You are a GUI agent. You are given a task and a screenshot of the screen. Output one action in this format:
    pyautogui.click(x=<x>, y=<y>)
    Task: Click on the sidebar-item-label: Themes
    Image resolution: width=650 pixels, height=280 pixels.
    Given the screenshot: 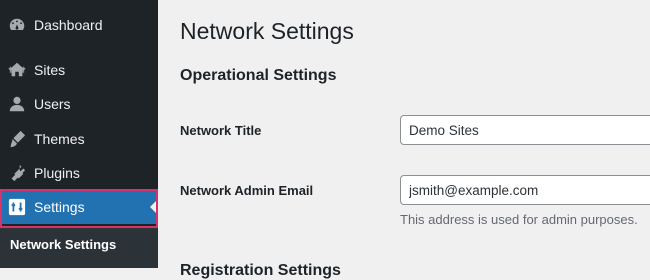 What is the action you would take?
    pyautogui.click(x=59, y=139)
    